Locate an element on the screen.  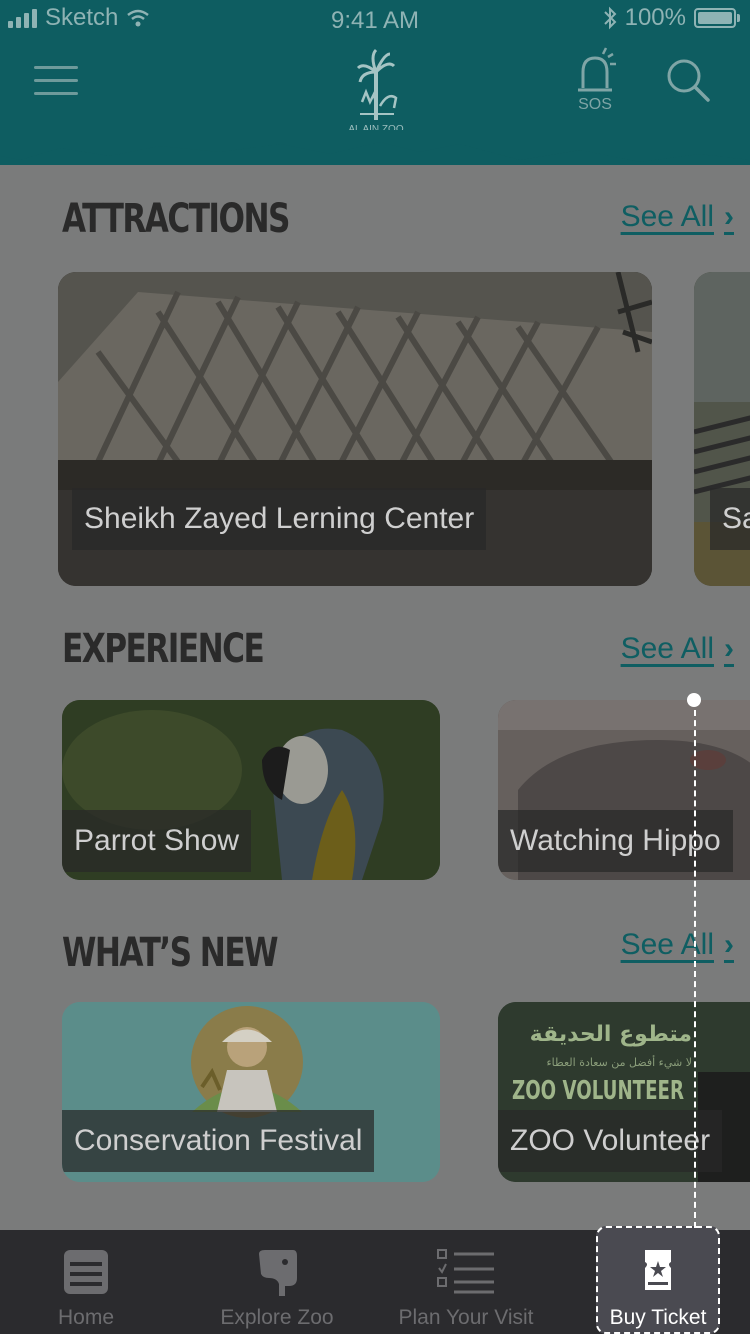
tab-buy-ticket: Buy Ticket is located at coordinates (658, 1280).